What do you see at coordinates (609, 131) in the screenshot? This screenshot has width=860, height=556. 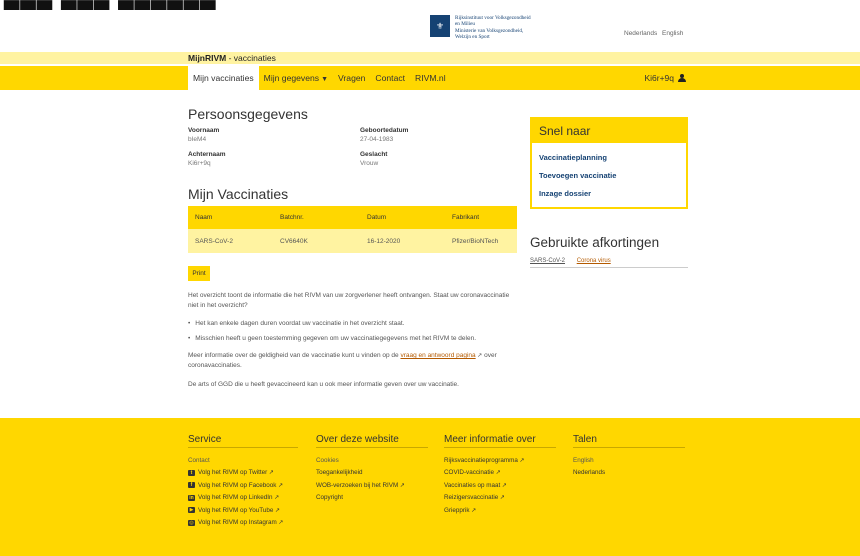 I see `quick-links-heading: Snel naar` at bounding box center [609, 131].